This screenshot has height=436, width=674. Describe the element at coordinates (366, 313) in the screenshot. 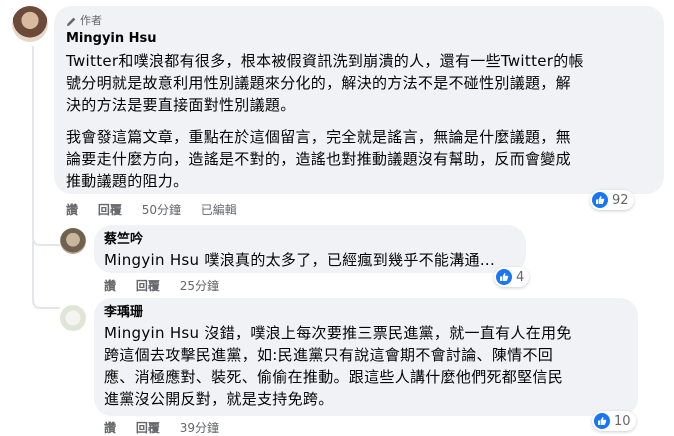

I see `reply-author-name: 李瑀珊` at that location.